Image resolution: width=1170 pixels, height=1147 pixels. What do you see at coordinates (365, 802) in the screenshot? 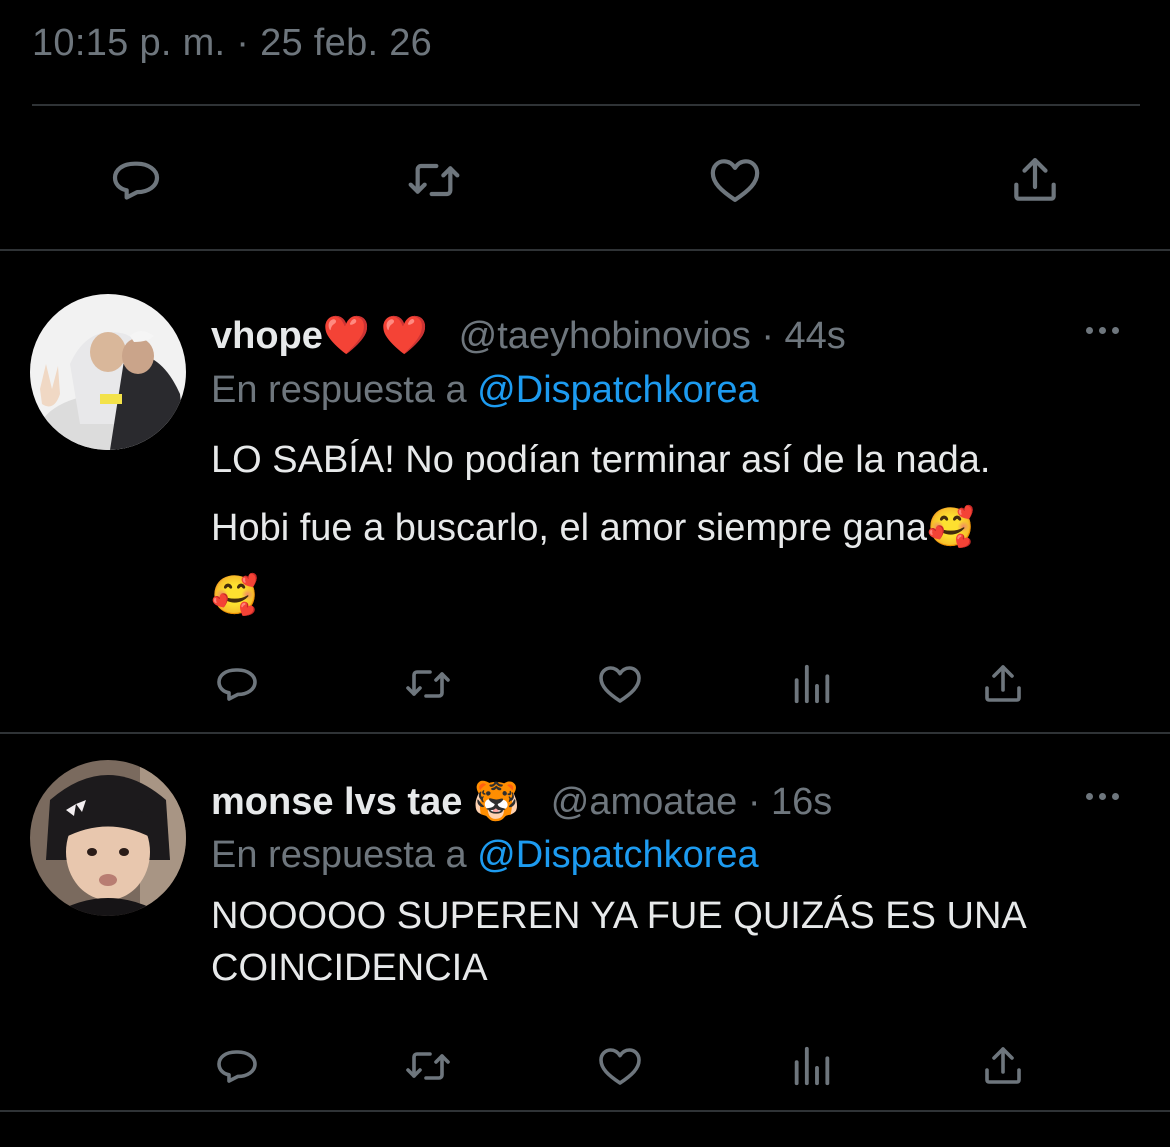
I see `display-name: monse lvs tae 🐯` at bounding box center [365, 802].